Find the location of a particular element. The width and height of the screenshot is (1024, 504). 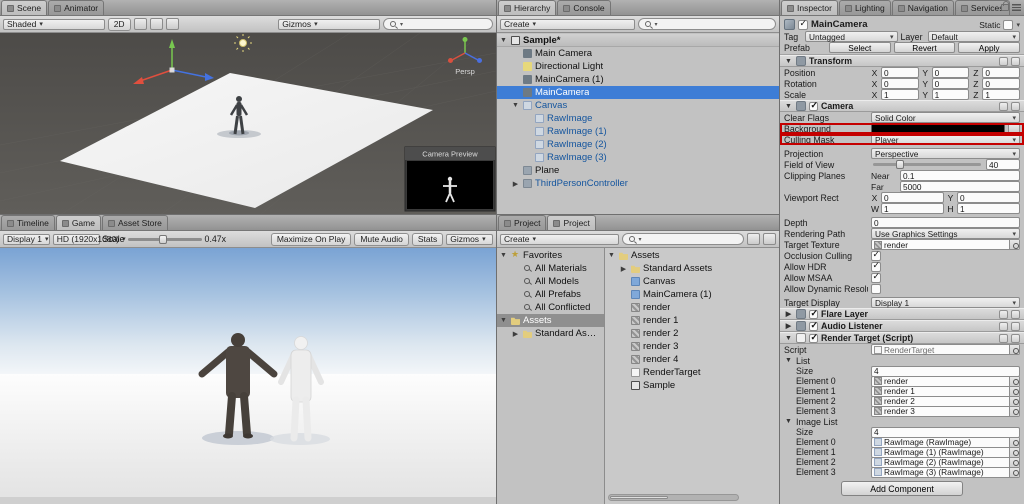

project-folder-item: All Conflicted is located at coordinates (550, 307).